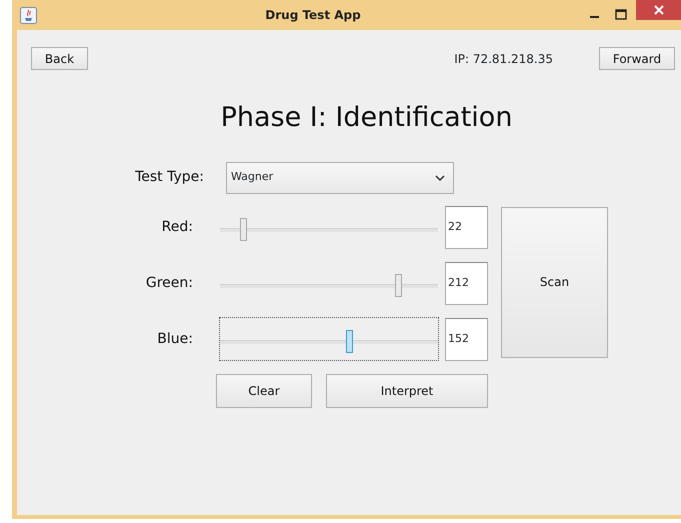 The image size is (681, 523). Describe the element at coordinates (466, 339) in the screenshot. I see `value-field: 152` at that location.